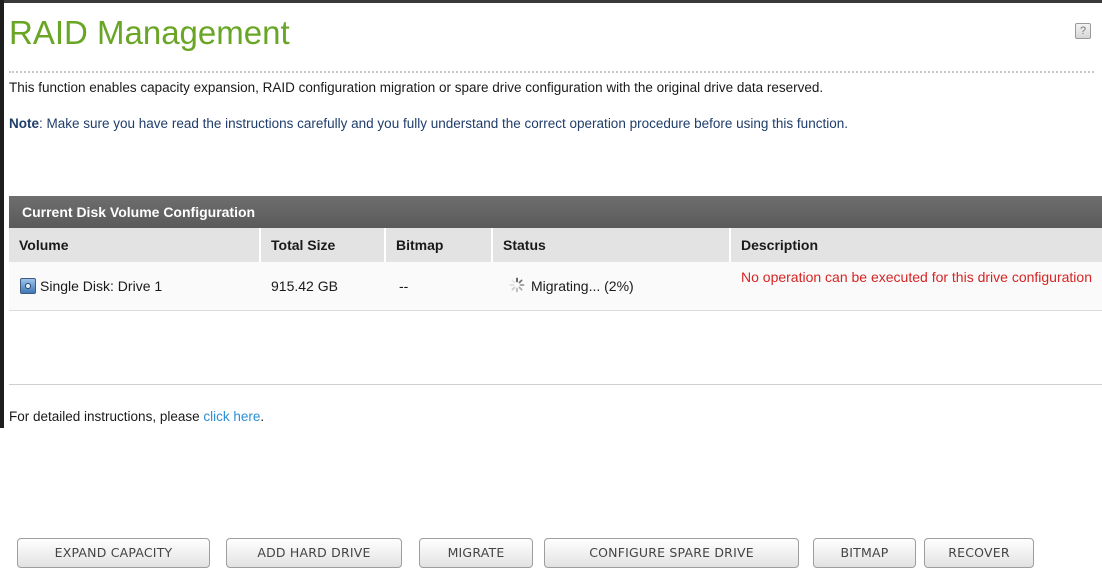 The image size is (1102, 568). What do you see at coordinates (113, 553) in the screenshot?
I see `expand-capacity-button: EXPAND CAPACITY` at bounding box center [113, 553].